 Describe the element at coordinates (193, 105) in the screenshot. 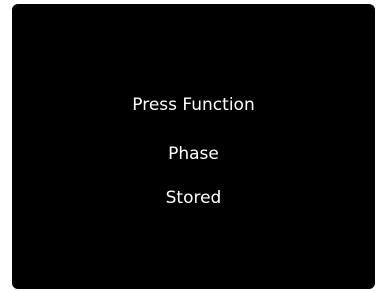

I see `message-line-1: Press Function` at that location.